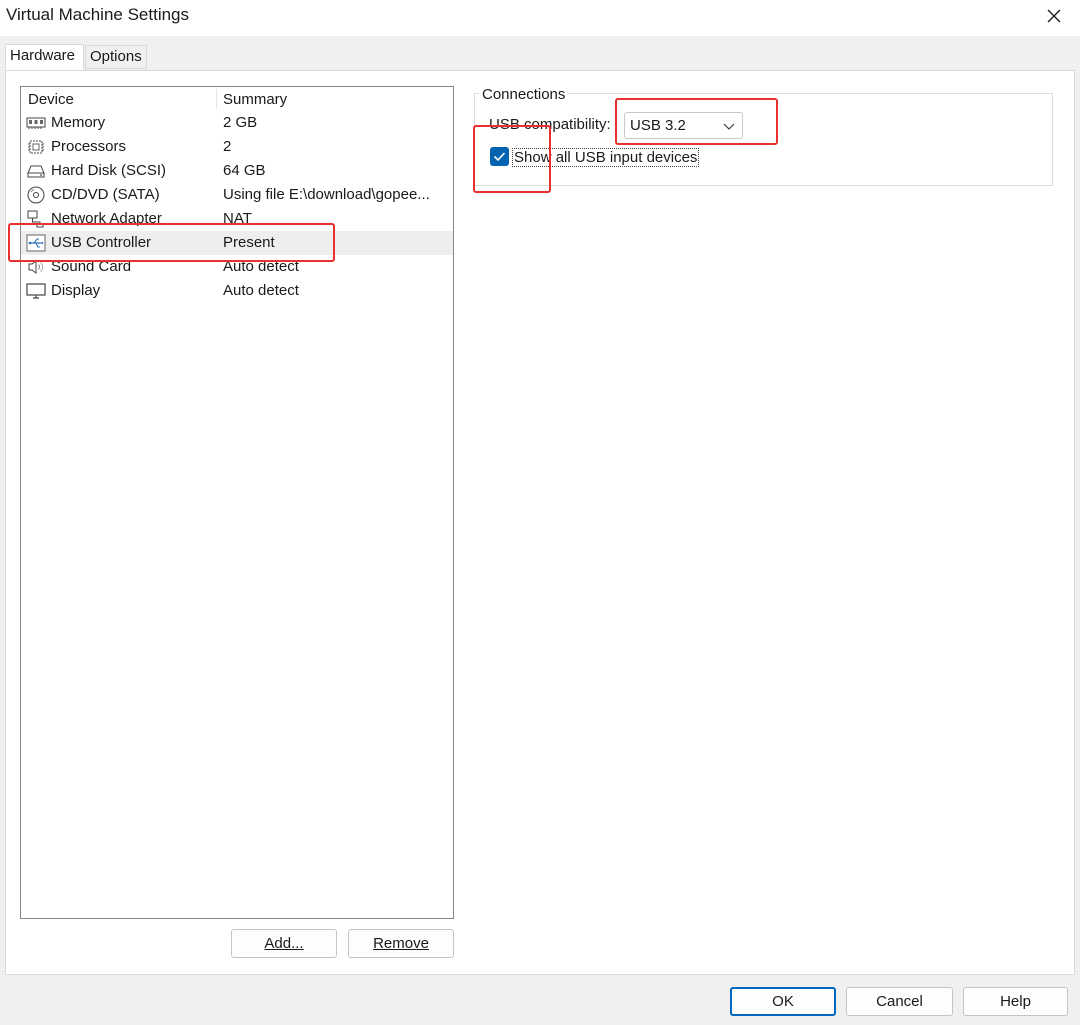 The image size is (1080, 1025). What do you see at coordinates (606, 157) in the screenshot?
I see `show-all-usb-label: Show all USB input devices` at bounding box center [606, 157].